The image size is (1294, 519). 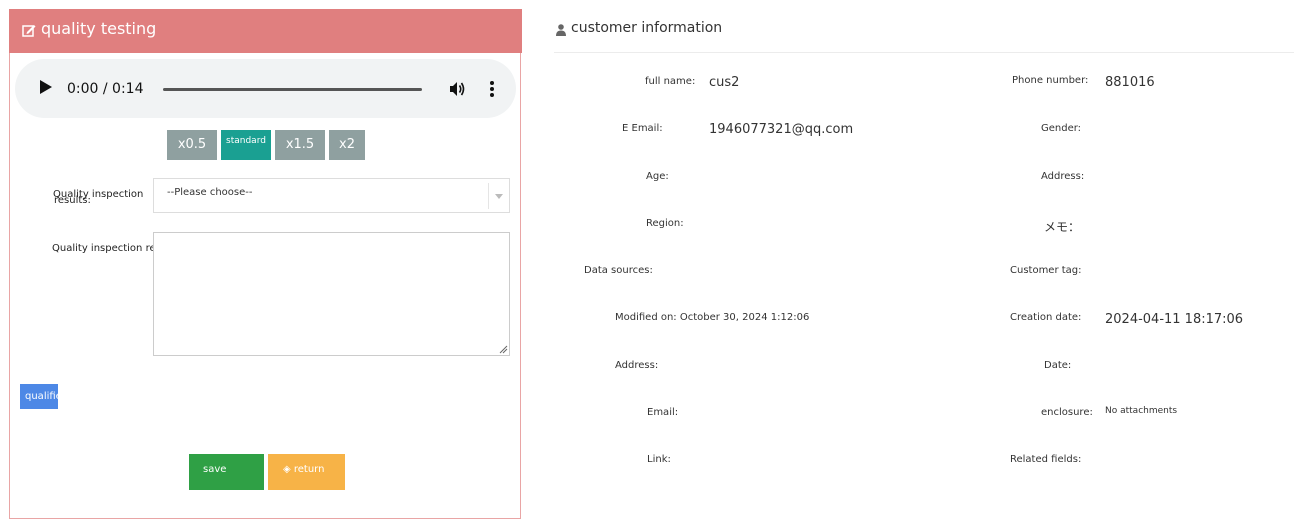 I want to click on results-label-line2: results:, so click(x=72, y=200).